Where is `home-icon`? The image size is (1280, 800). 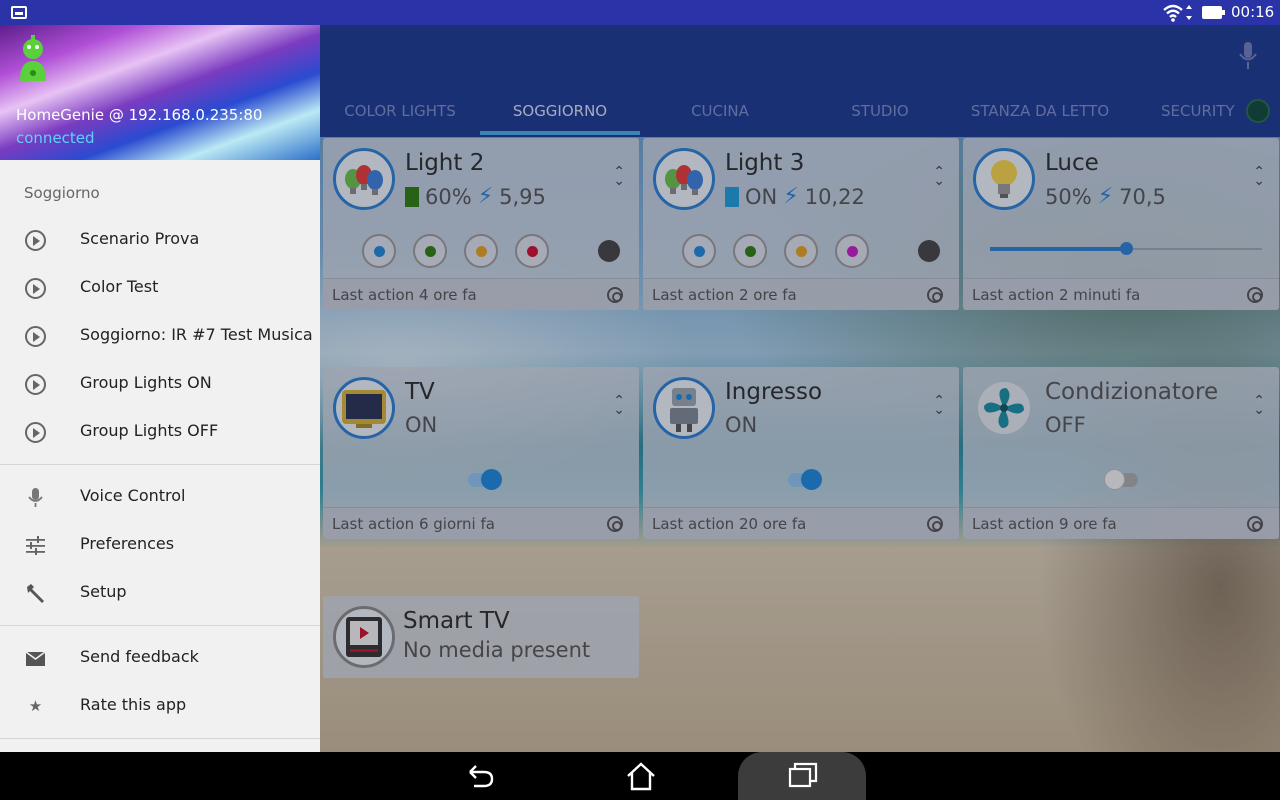 home-icon is located at coordinates (641, 776).